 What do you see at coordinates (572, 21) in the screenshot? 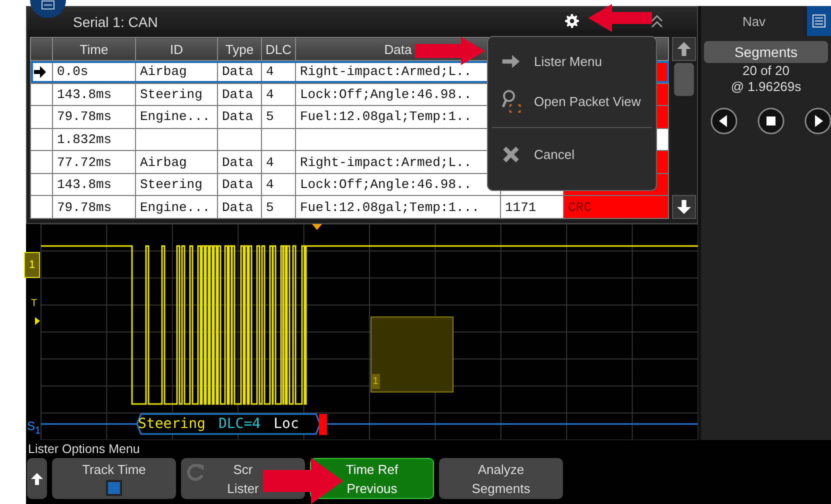
I see `settings-icon` at bounding box center [572, 21].